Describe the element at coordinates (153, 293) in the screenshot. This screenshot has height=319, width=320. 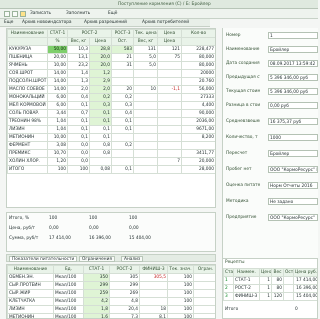
I see `nutrient-value-cell` at that location.